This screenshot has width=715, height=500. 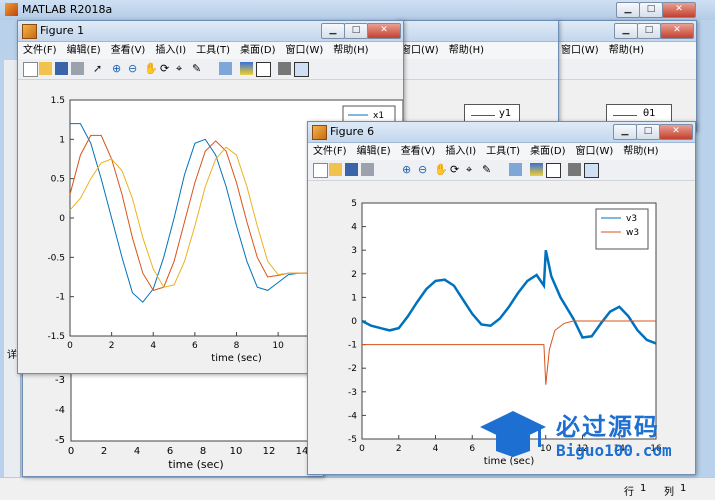 I want to click on figure1-minimize-button: ▁, so click(x=333, y=31).